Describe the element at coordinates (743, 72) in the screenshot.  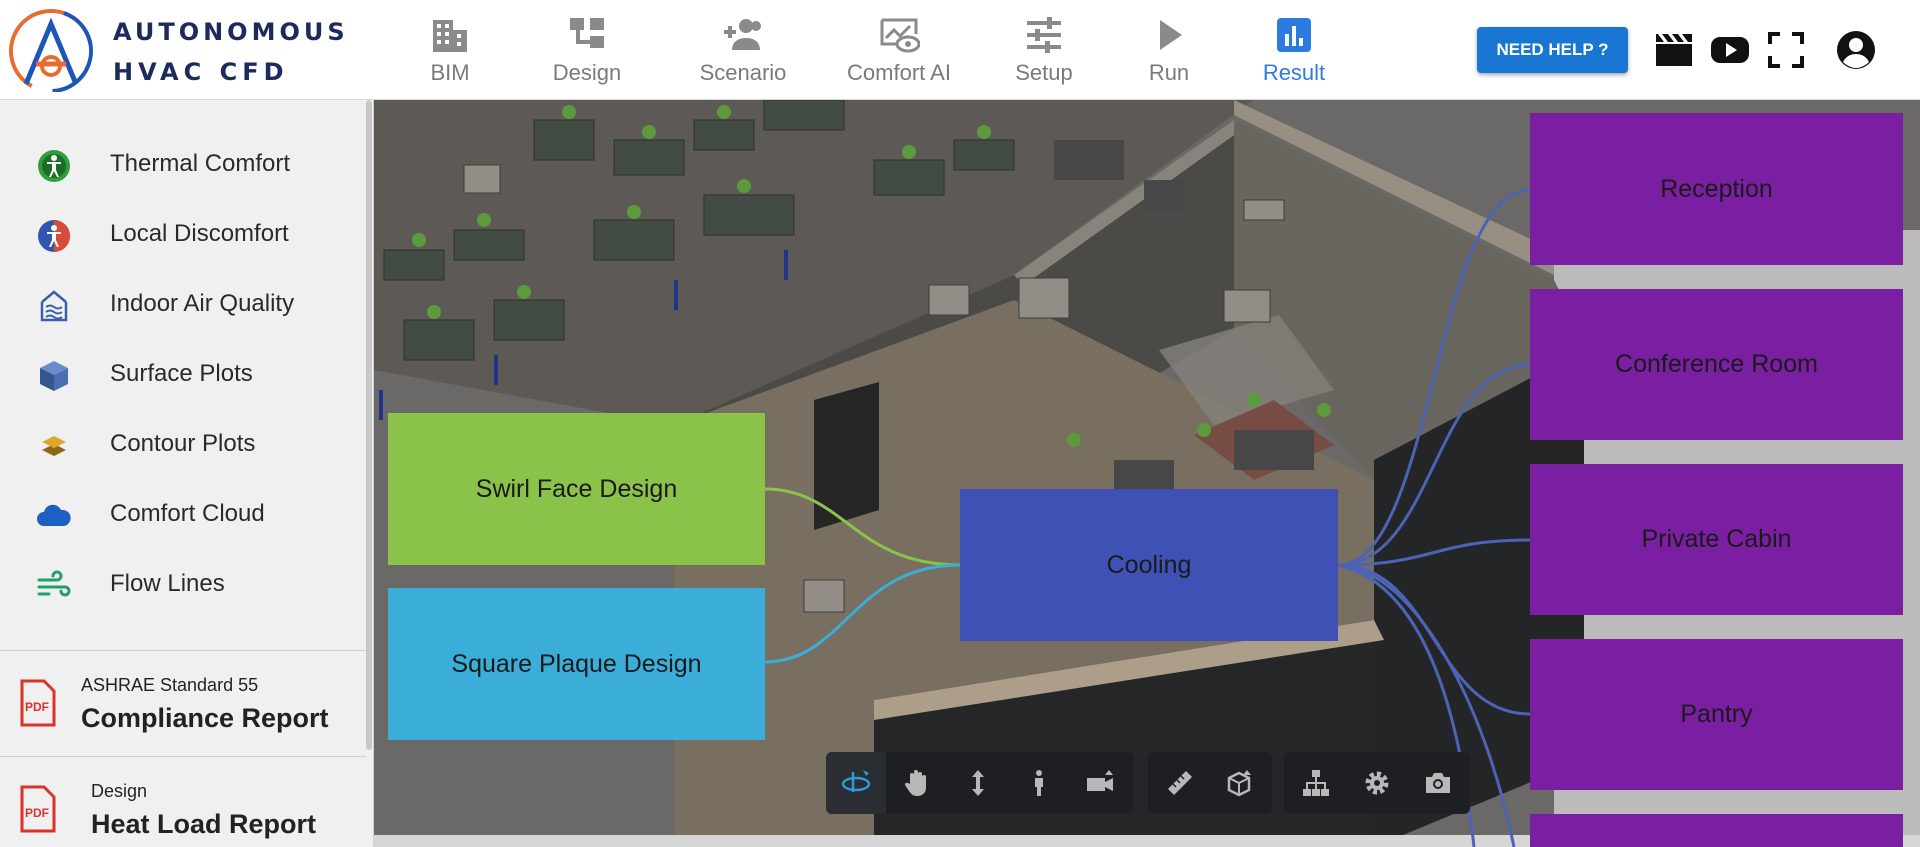
I see `nav-label: Scenario` at that location.